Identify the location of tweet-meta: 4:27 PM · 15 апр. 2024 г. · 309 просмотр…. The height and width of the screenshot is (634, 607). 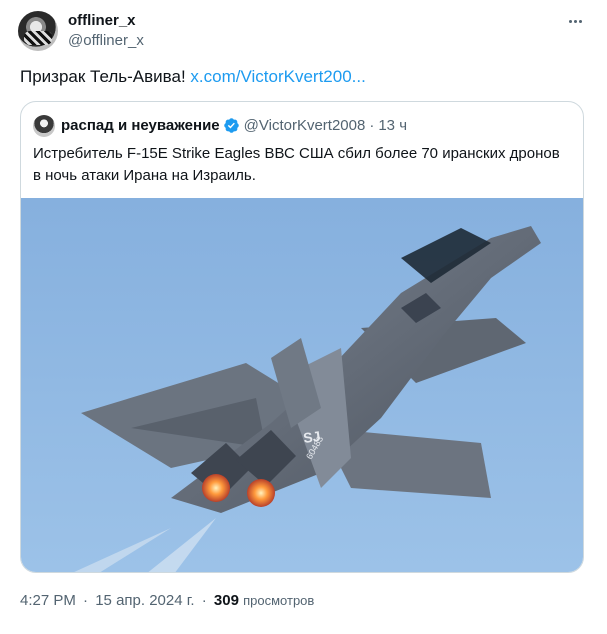
(167, 600).